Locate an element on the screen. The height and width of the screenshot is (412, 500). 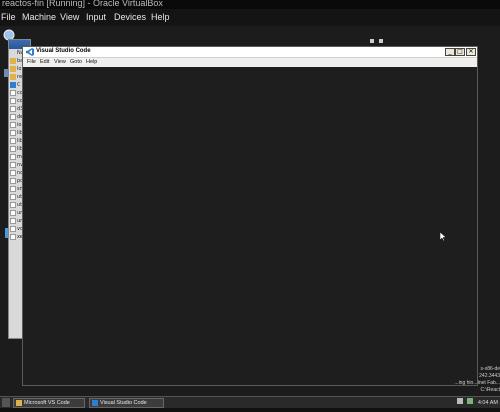
menu-view: View is located at coordinates (60, 62).